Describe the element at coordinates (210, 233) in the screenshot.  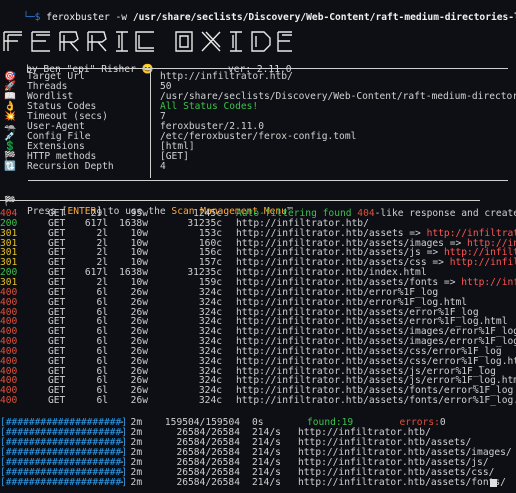
I see `char-count: 153c` at that location.